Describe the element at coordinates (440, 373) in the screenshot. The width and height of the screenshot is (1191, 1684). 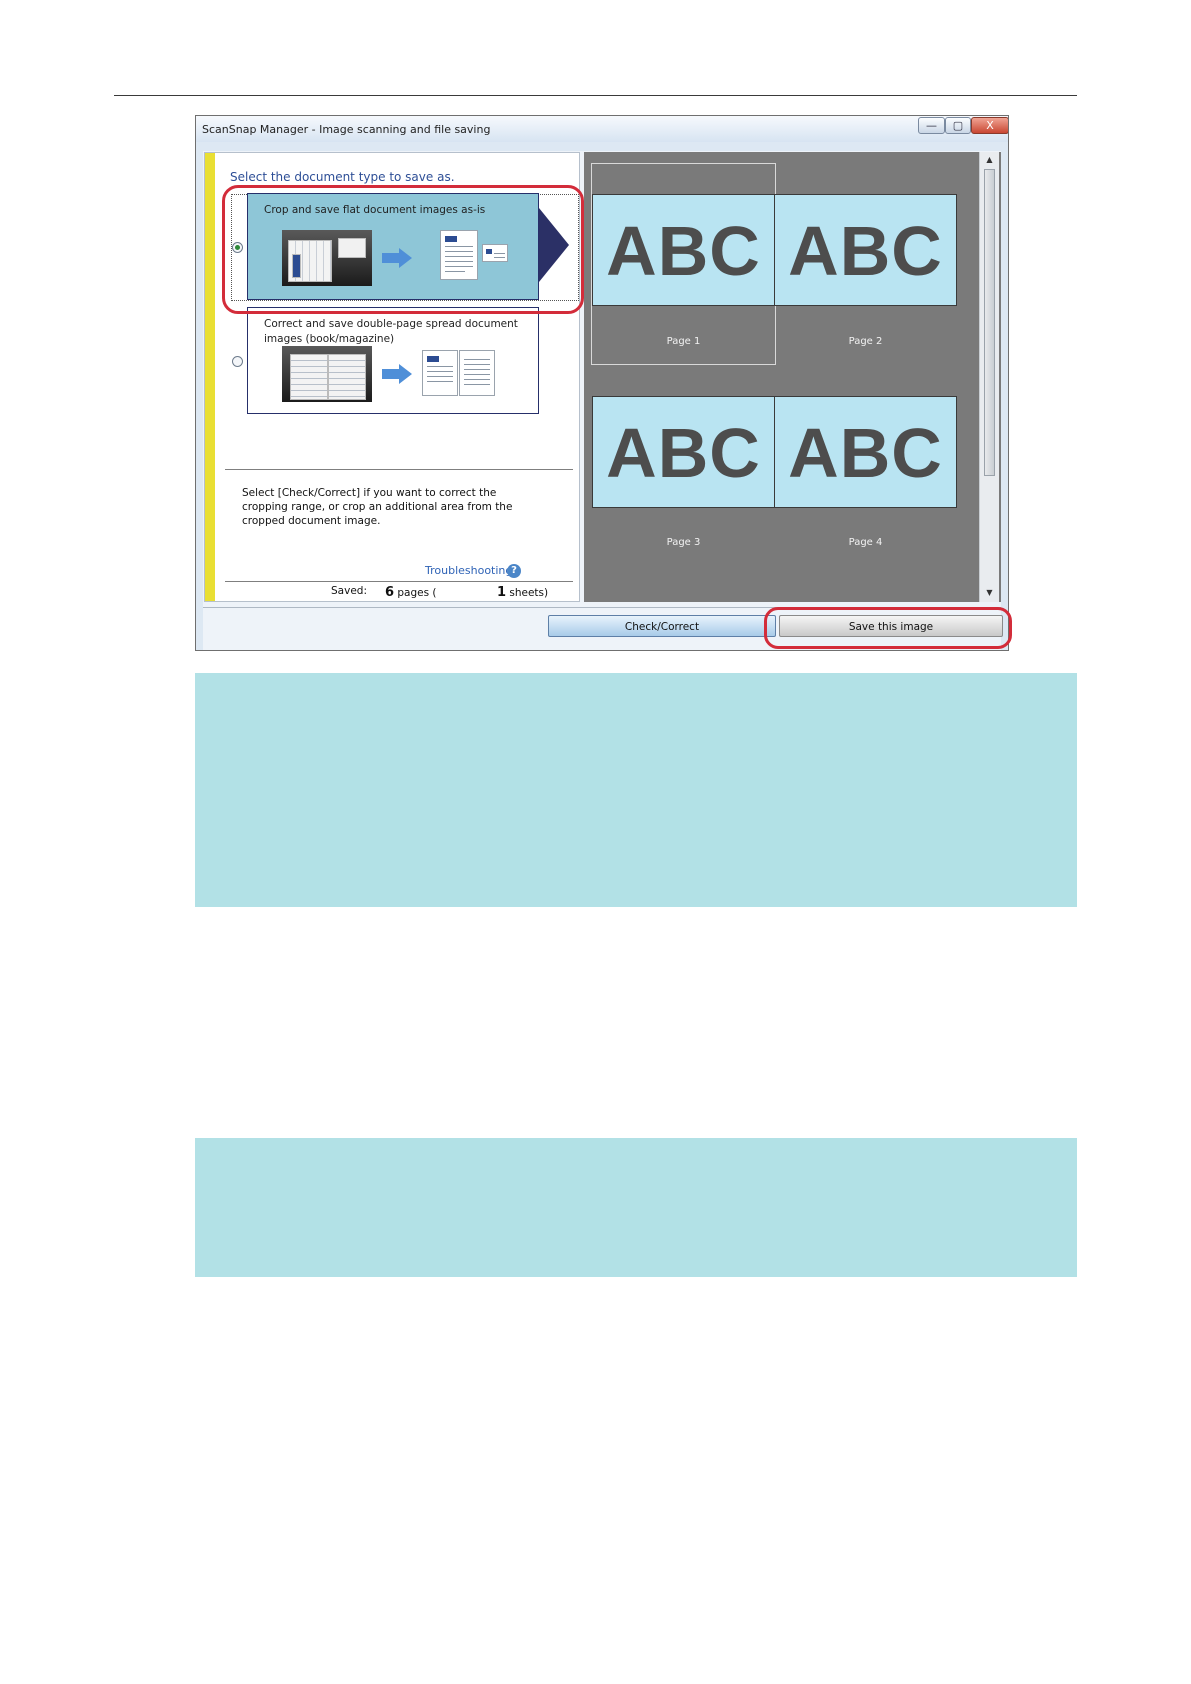
I see `left-page-icon` at that location.